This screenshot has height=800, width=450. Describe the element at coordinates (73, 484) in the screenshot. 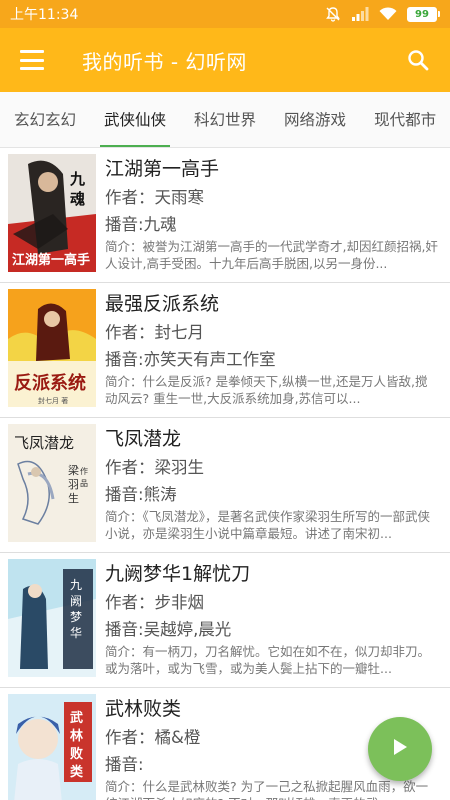

I see `svg-text: 羽` at that location.